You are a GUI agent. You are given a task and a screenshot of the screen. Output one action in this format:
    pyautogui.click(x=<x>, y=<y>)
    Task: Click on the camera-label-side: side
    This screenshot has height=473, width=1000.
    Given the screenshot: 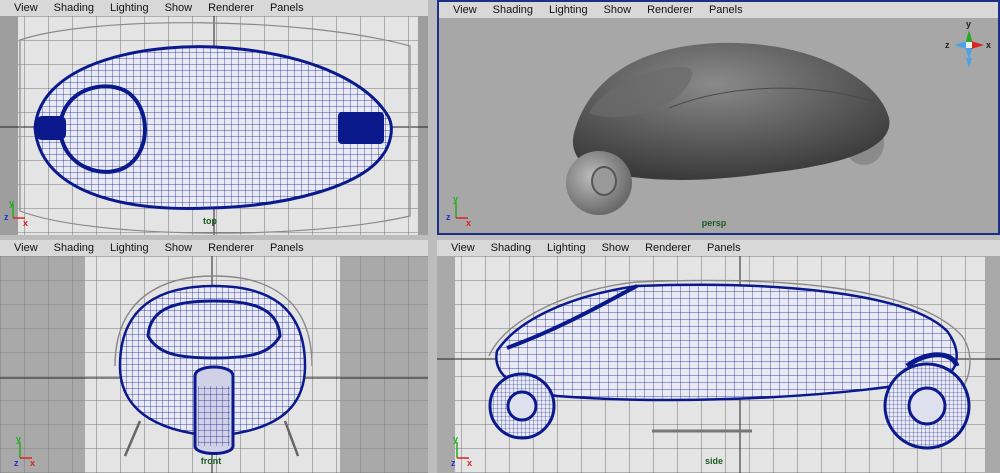 What is the action you would take?
    pyautogui.click(x=714, y=461)
    